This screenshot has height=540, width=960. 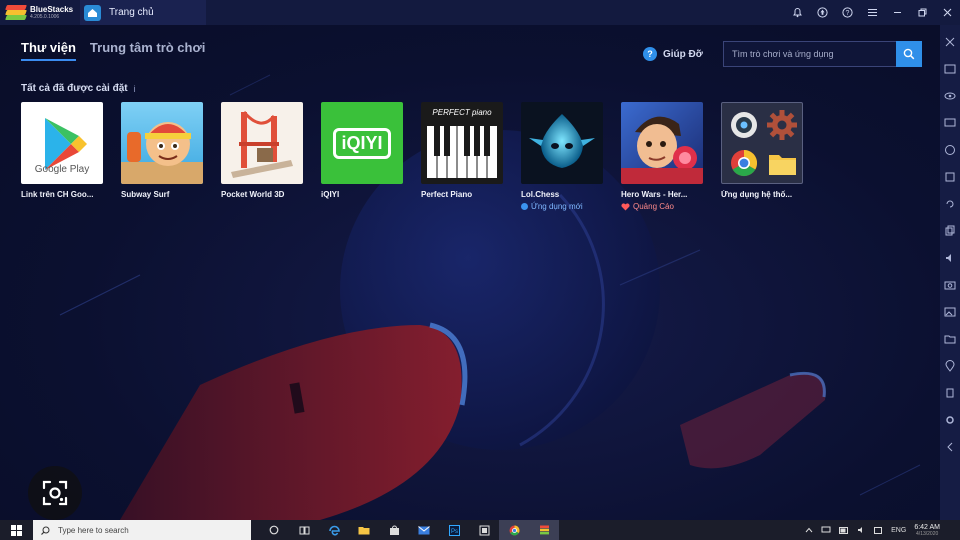 I want to click on brand-version: 4.205.0.1006, so click(x=45, y=16).